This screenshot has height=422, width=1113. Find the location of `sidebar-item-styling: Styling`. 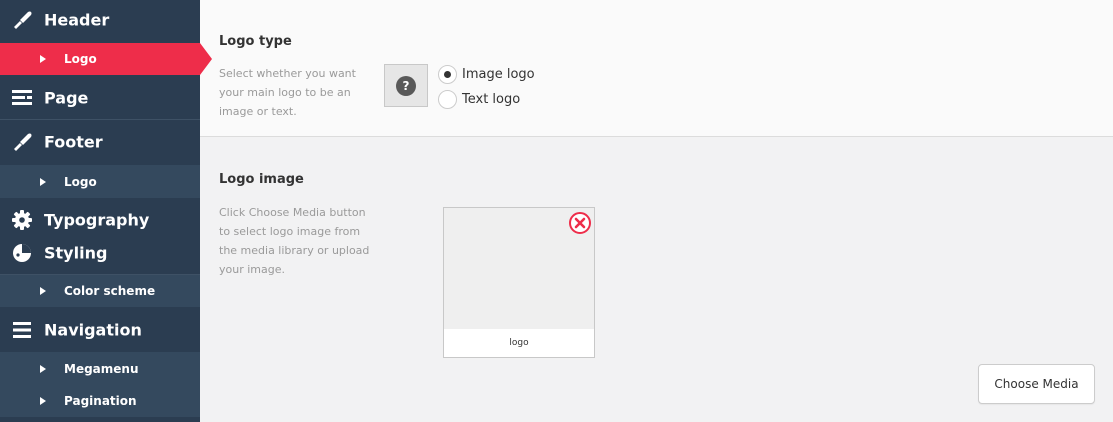

sidebar-item-styling: Styling is located at coordinates (100, 253).